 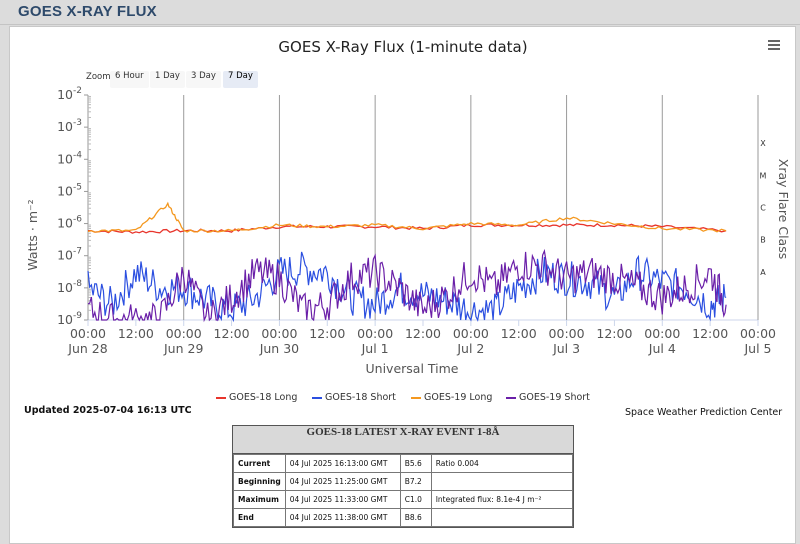 What do you see at coordinates (412, 368) in the screenshot?
I see `x-axis-label: Universal Time` at bounding box center [412, 368].